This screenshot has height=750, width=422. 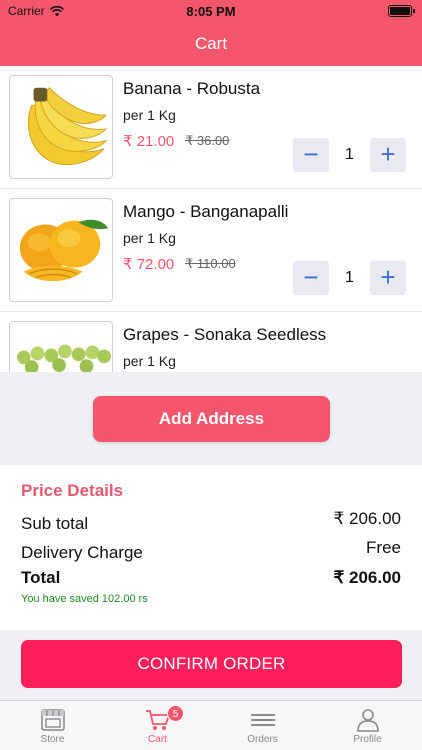 I want to click on product-name: Mango - Banganapalli, so click(x=206, y=211).